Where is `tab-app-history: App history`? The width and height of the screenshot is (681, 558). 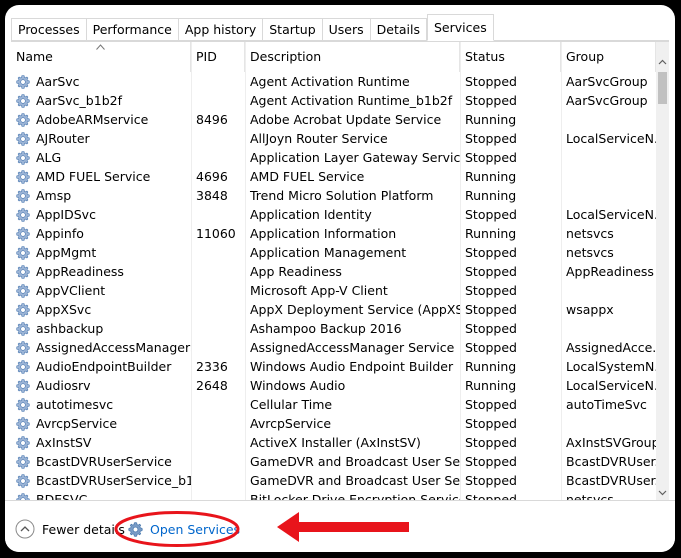
tab-app-history: App history is located at coordinates (221, 29).